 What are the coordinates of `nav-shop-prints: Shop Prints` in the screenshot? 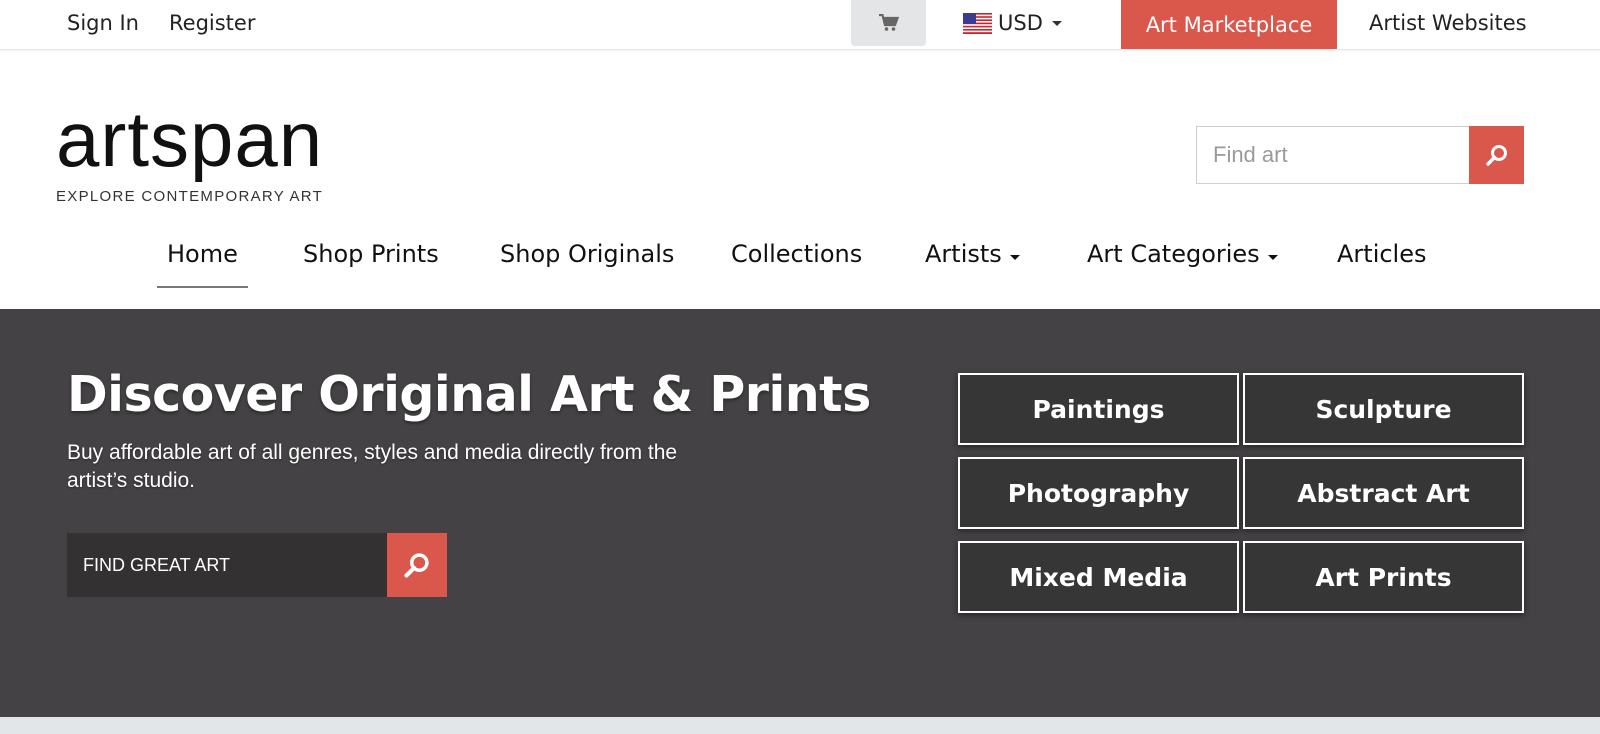 It's located at (371, 262).